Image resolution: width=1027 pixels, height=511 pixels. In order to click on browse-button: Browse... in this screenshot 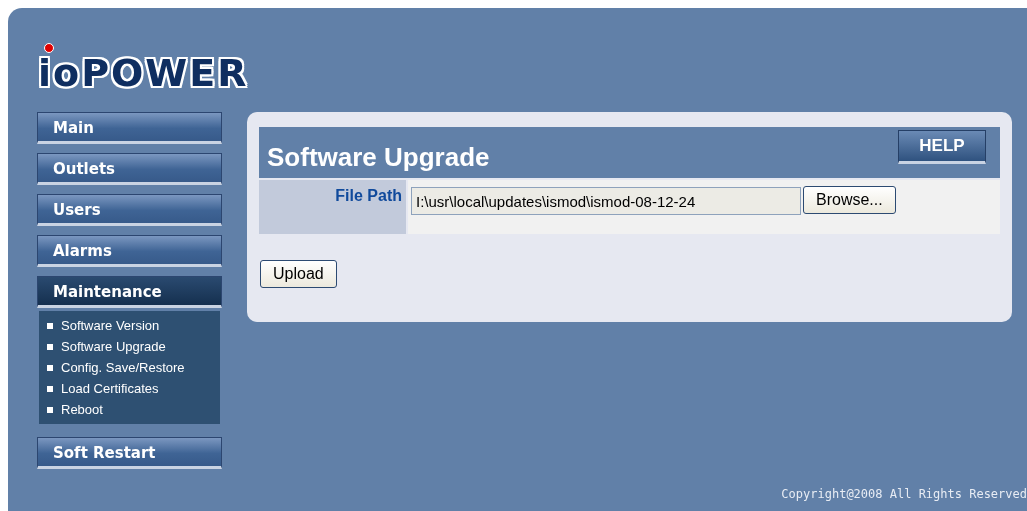, I will do `click(849, 200)`.